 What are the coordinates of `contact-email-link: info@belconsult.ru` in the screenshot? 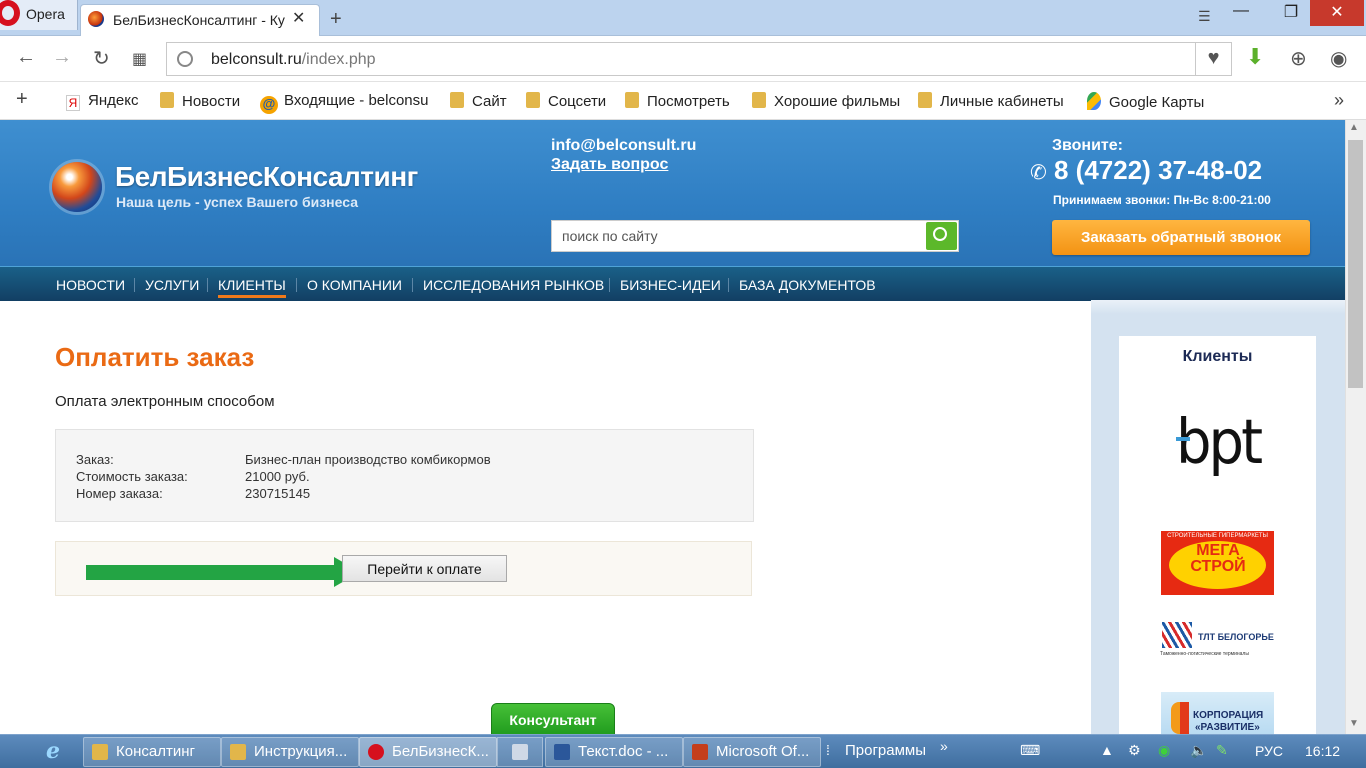 It's located at (623, 146).